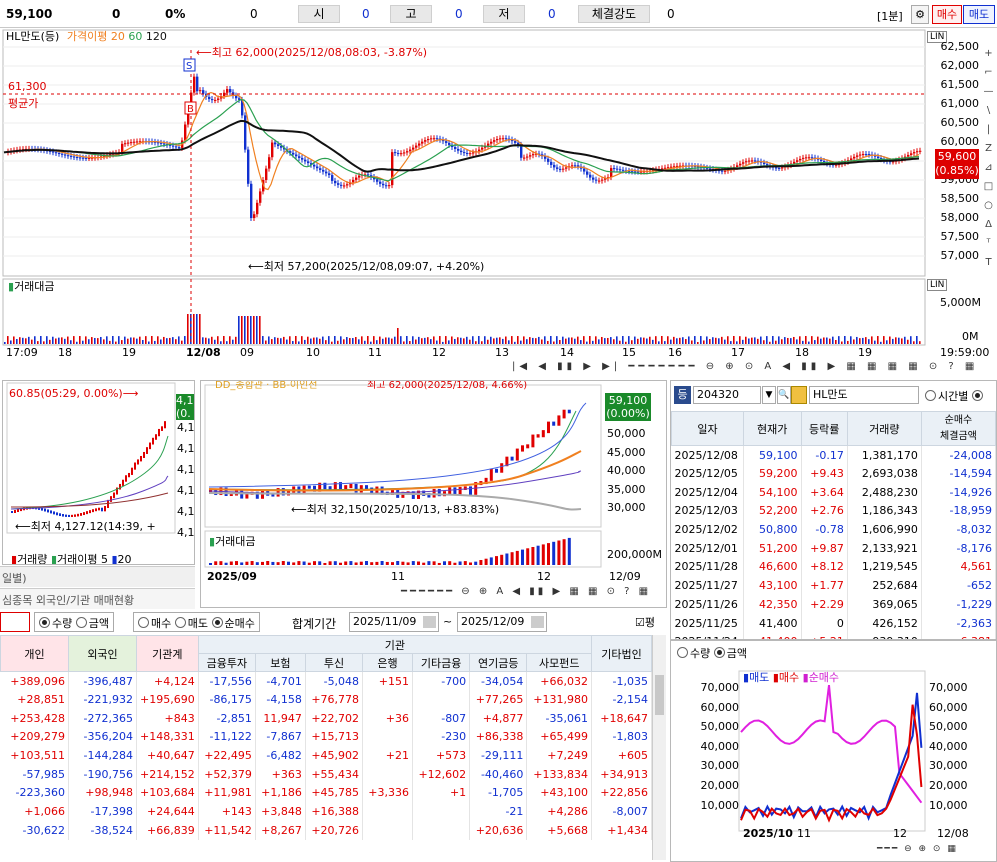 This screenshot has width=997, height=862. What do you see at coordinates (979, 14) in the screenshot?
I see `sell-button: 매도` at bounding box center [979, 14].